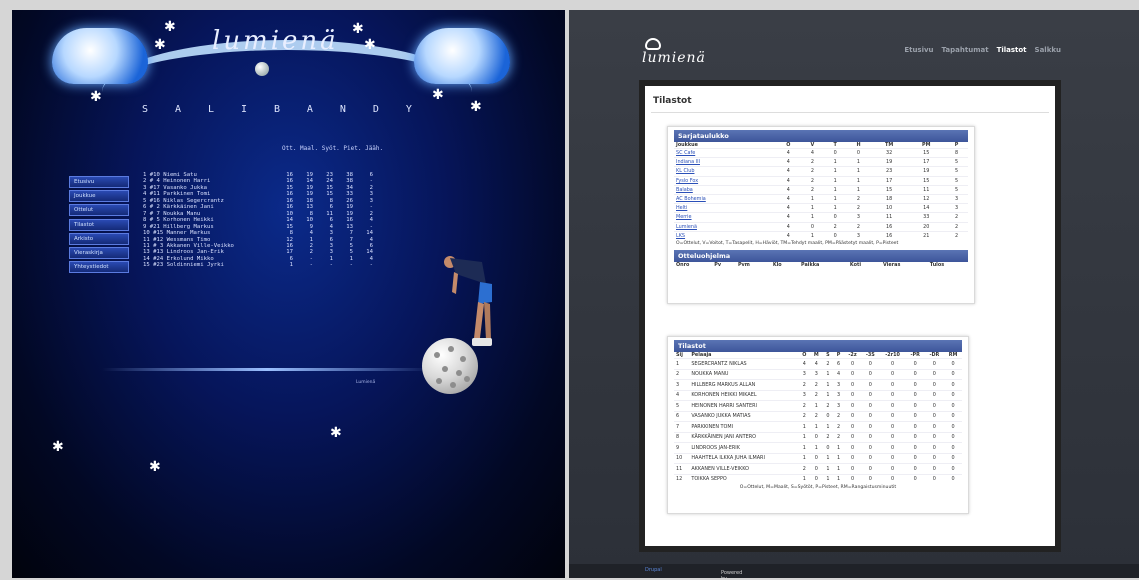  What do you see at coordinates (275, 41) in the screenshot?
I see `old-site-logo: lumienä` at bounding box center [275, 41].